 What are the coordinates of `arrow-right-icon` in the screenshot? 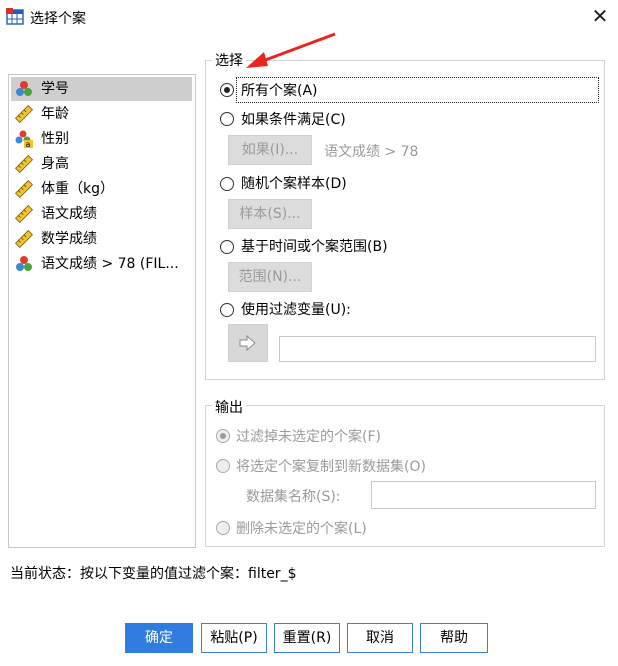 It's located at (247, 343).